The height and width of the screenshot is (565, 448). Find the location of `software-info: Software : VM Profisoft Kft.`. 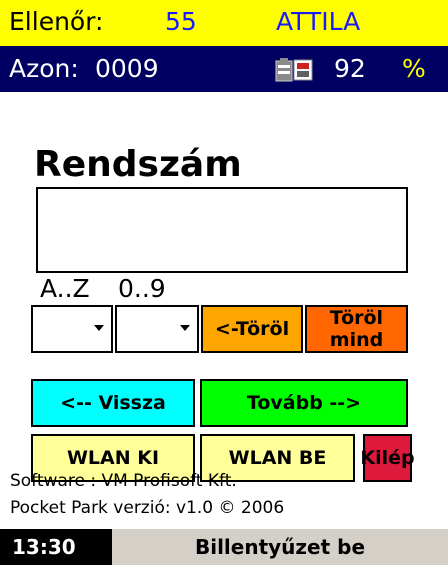

software-info: Software : VM Profisoft Kft. is located at coordinates (123, 481).